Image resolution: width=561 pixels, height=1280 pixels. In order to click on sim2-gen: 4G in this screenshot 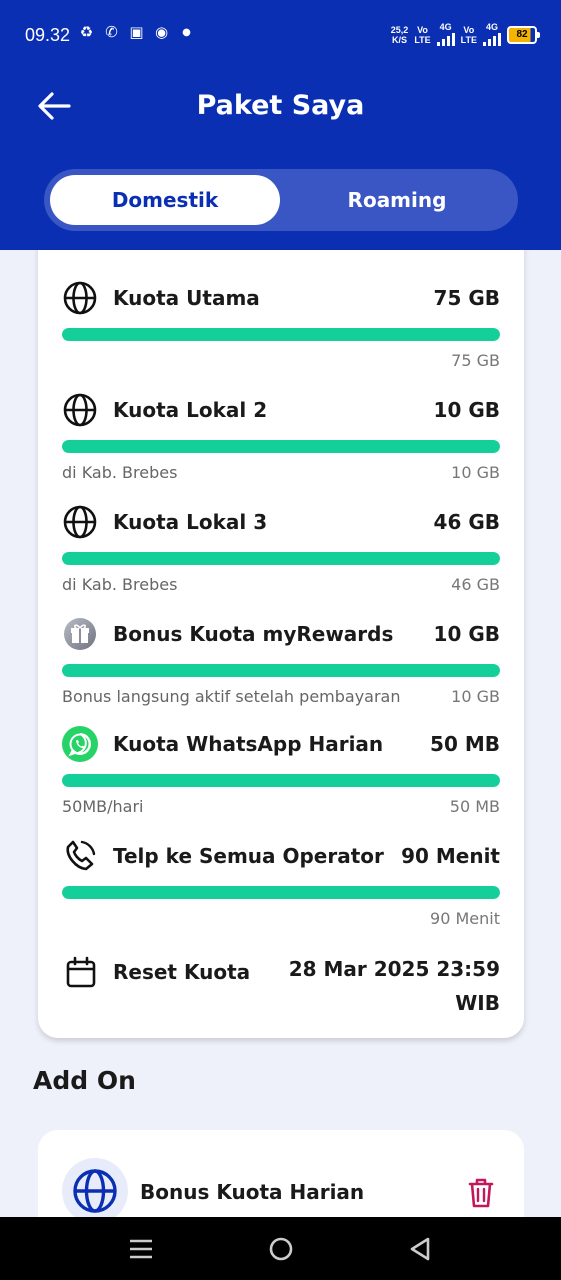, I will do `click(491, 27)`.